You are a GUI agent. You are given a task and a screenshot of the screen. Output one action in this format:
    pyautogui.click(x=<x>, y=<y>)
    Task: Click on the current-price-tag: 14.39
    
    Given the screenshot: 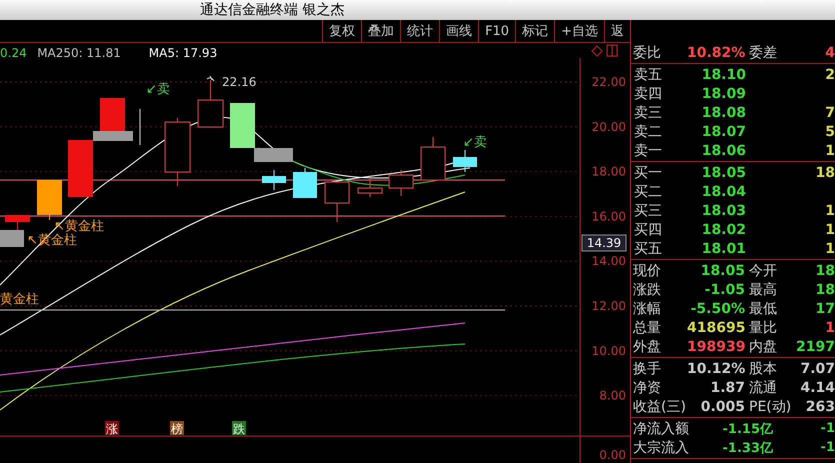 What is the action you would take?
    pyautogui.click(x=604, y=243)
    